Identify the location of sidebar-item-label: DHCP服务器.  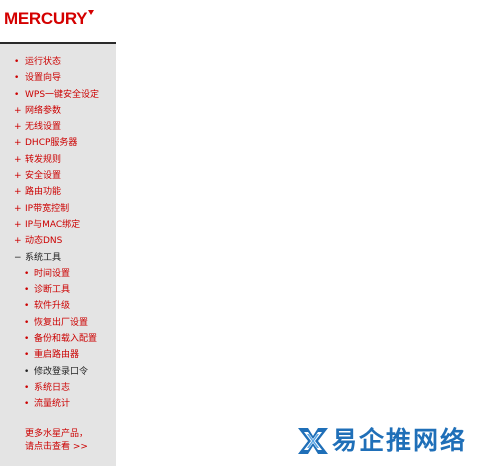
(51, 143).